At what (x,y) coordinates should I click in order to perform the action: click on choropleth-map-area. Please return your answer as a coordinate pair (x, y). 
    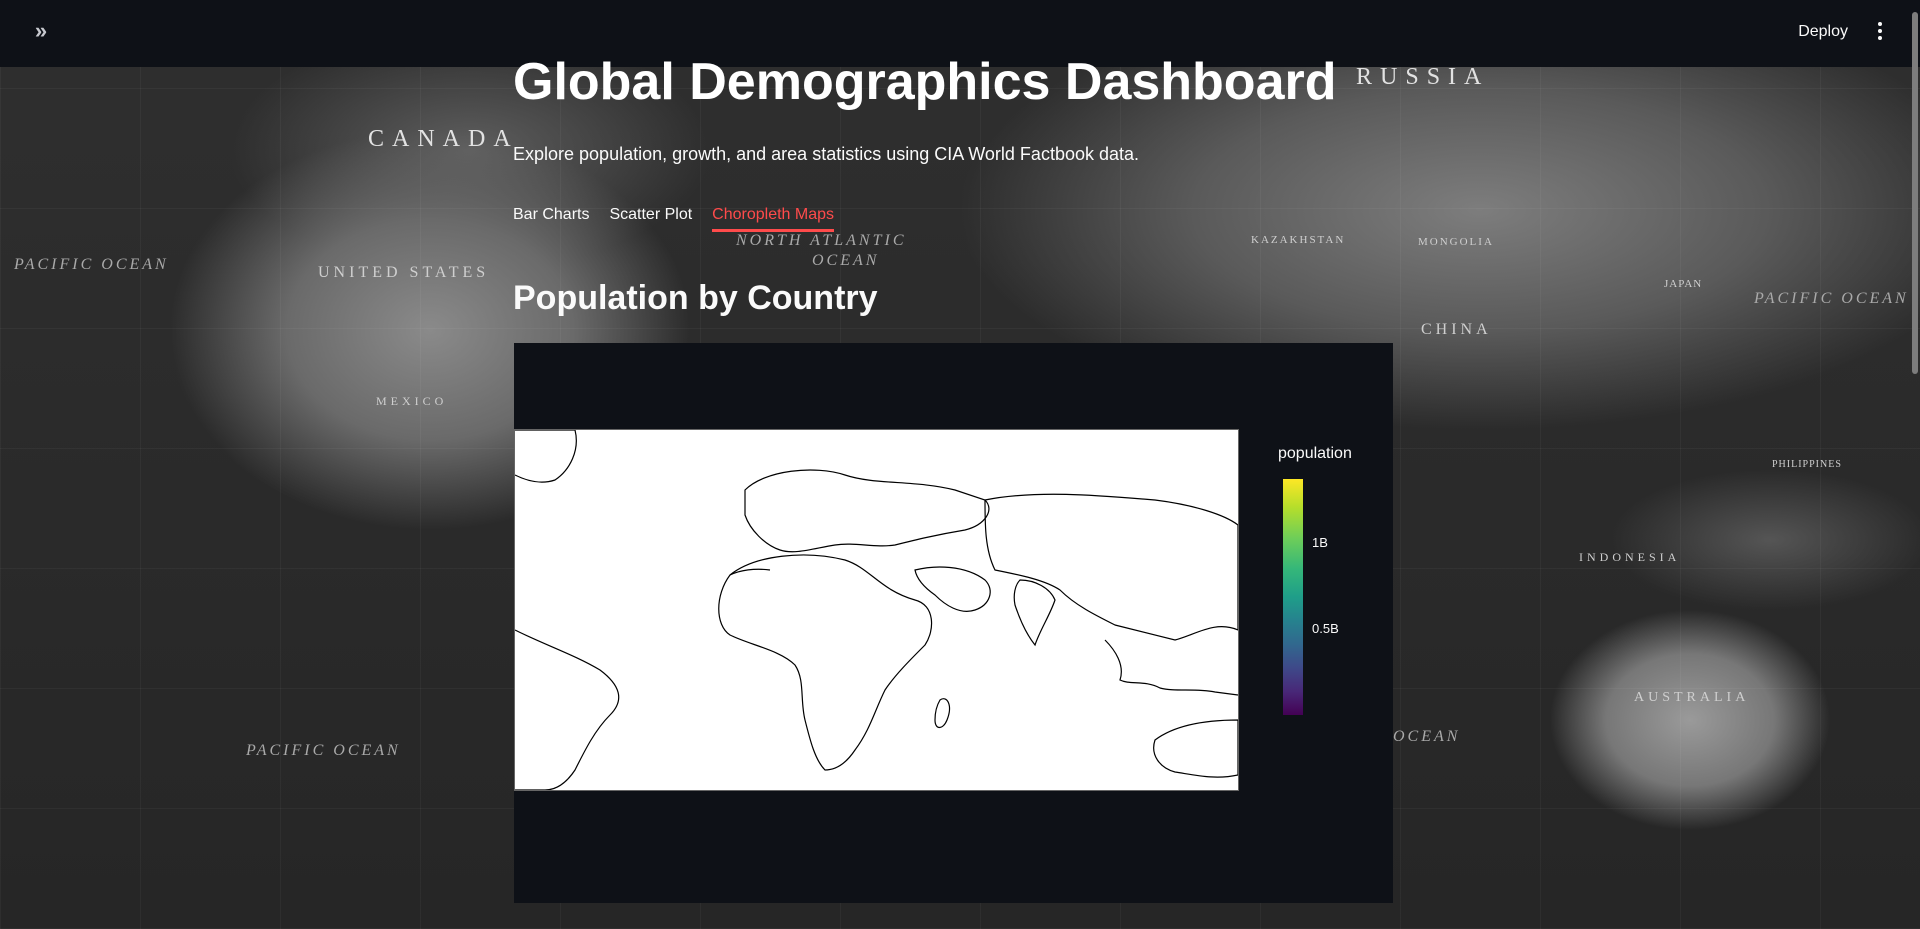
    Looking at the image, I should click on (876, 610).